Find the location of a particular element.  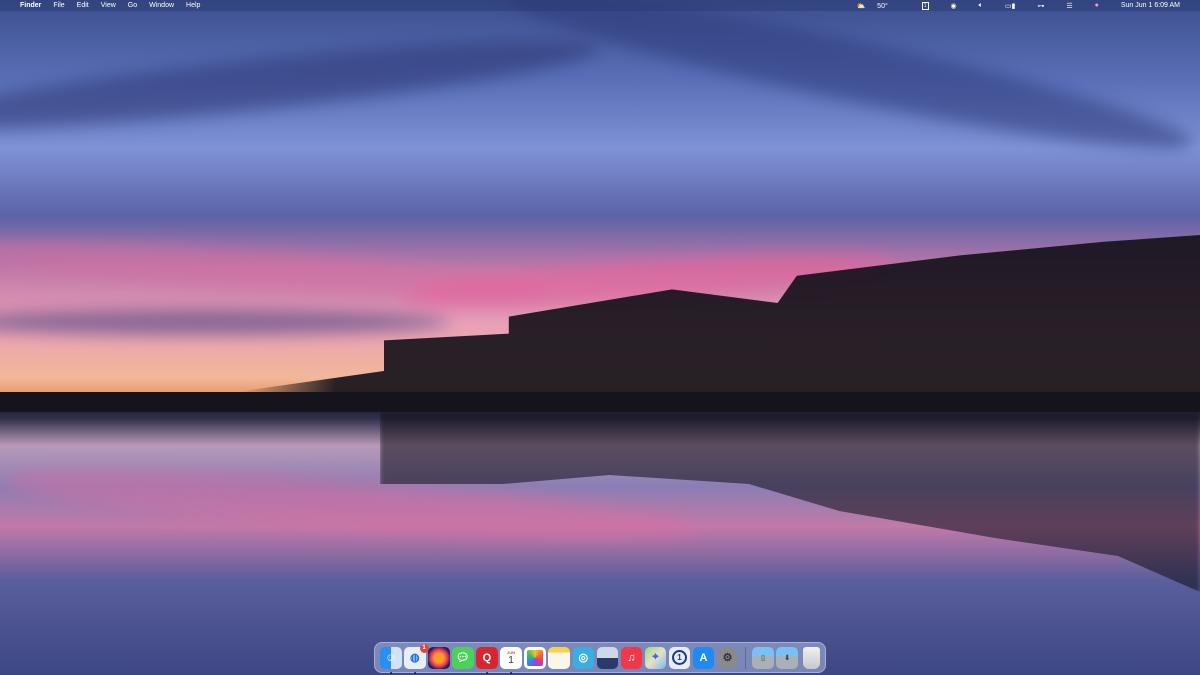

download-arrow-icon: ⬇ is located at coordinates (787, 658).